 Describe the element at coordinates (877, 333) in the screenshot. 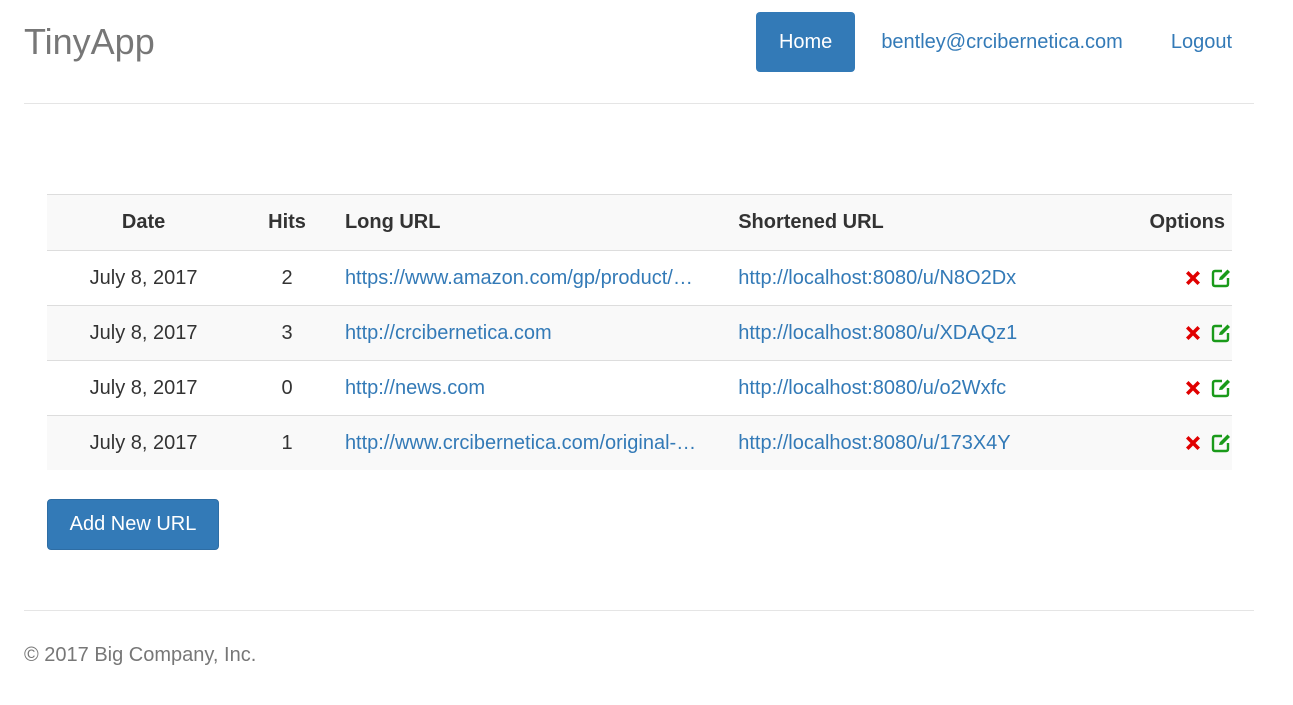

I see `short-url-link: http://localhost:8080/u/XDAQz1` at that location.